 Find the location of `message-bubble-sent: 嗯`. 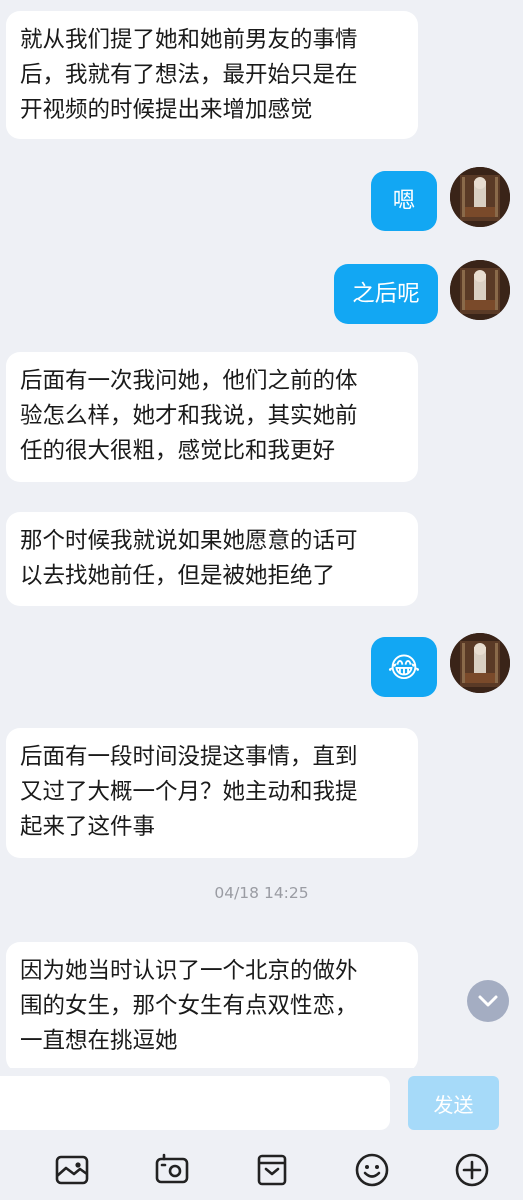

message-bubble-sent: 嗯 is located at coordinates (404, 201).